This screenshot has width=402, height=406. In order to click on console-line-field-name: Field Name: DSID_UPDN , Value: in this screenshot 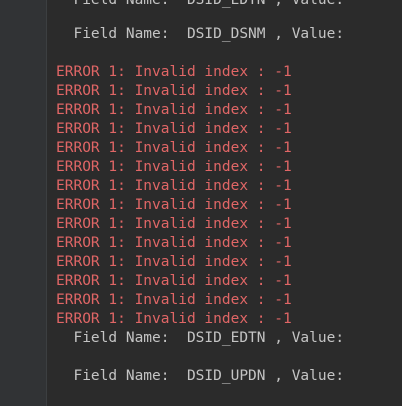, I will do `click(200, 376)`.